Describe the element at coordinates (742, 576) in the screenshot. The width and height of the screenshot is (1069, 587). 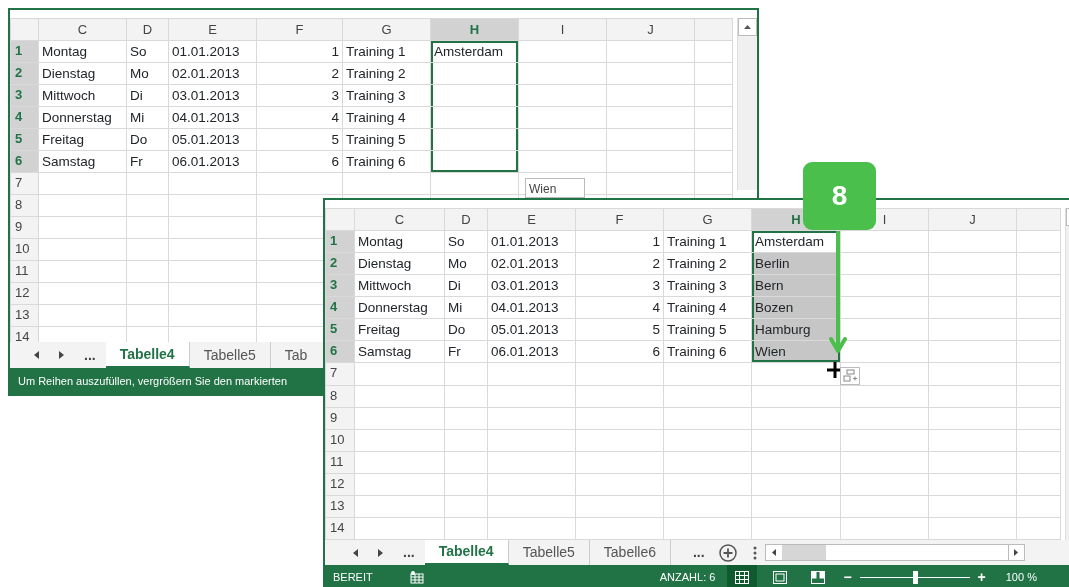
I see `view-button` at that location.